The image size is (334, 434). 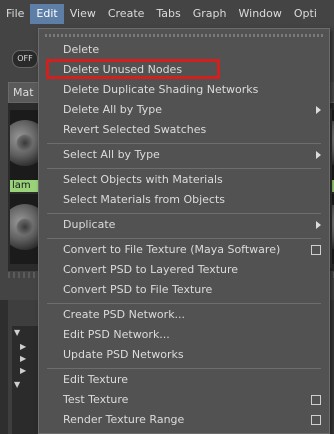 I want to click on left-strip, so click(x=4, y=367).